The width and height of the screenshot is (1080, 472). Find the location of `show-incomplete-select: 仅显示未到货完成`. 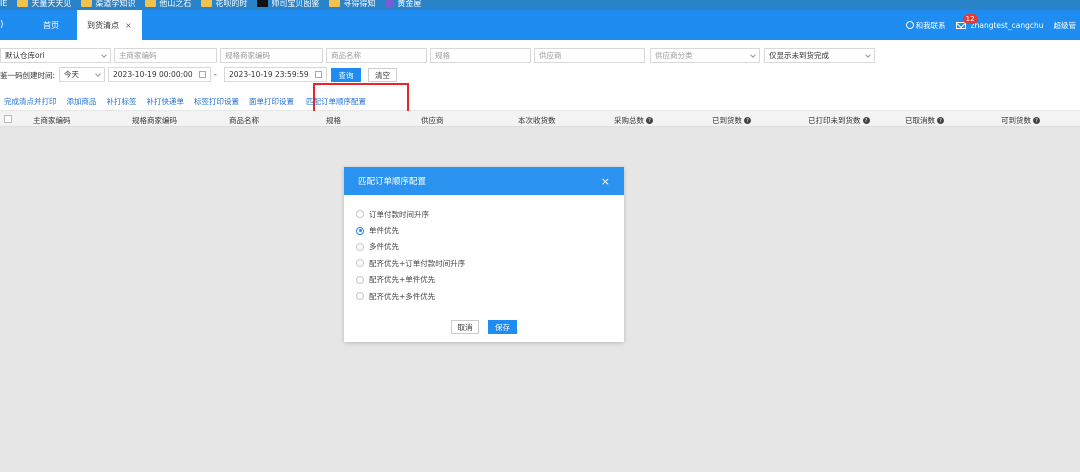

show-incomplete-select: 仅显示未到货完成 is located at coordinates (819, 55).